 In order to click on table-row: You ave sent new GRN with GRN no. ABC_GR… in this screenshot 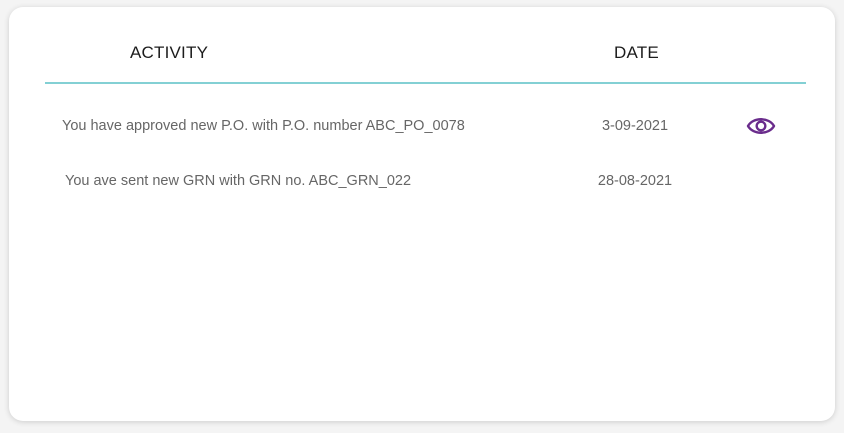, I will do `click(422, 182)`.